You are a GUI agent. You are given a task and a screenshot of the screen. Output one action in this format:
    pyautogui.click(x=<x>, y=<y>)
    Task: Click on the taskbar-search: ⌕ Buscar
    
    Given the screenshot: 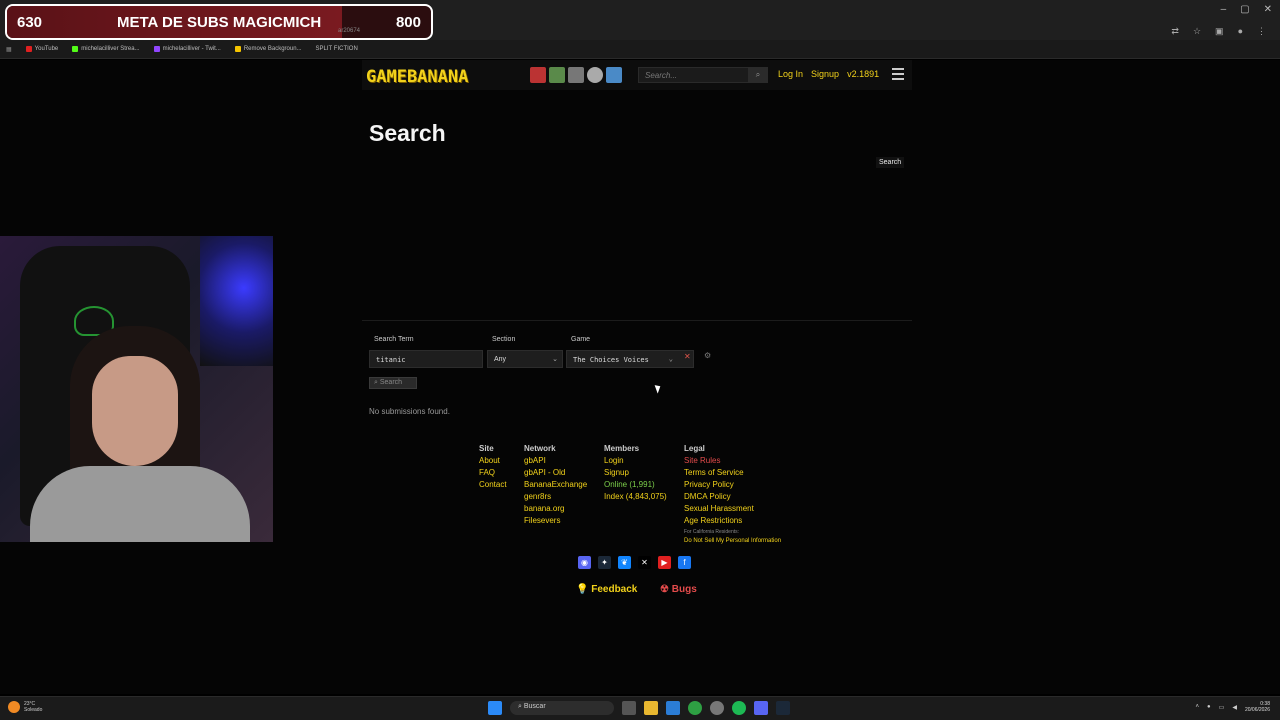 What is the action you would take?
    pyautogui.click(x=562, y=708)
    